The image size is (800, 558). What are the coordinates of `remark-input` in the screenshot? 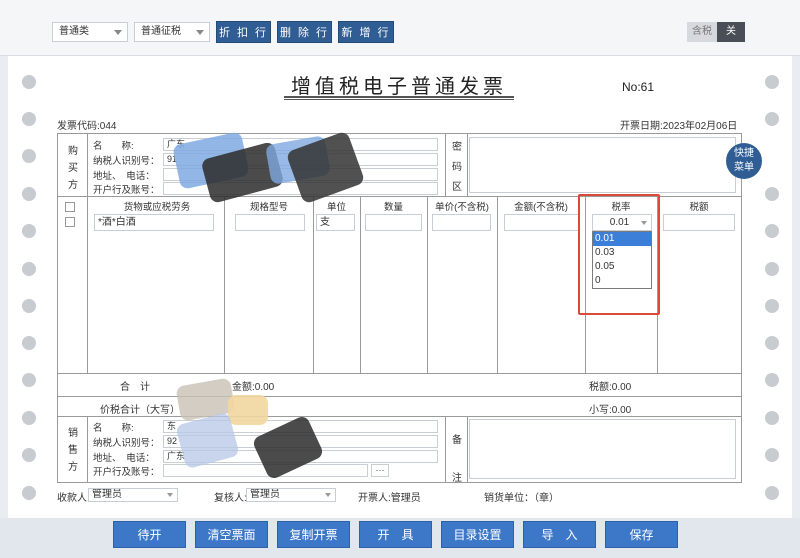 It's located at (602, 449).